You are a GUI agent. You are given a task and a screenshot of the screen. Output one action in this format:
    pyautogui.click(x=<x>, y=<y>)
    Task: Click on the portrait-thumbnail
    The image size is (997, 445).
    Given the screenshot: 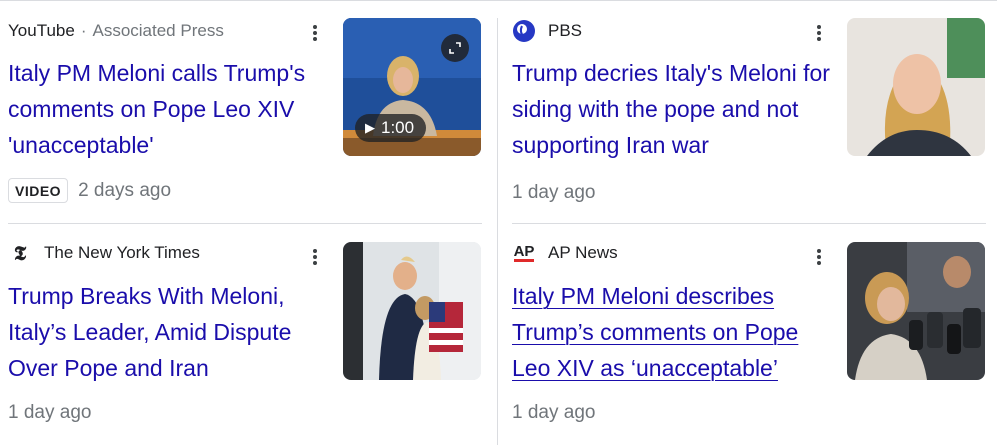 What is the action you would take?
    pyautogui.click(x=916, y=87)
    